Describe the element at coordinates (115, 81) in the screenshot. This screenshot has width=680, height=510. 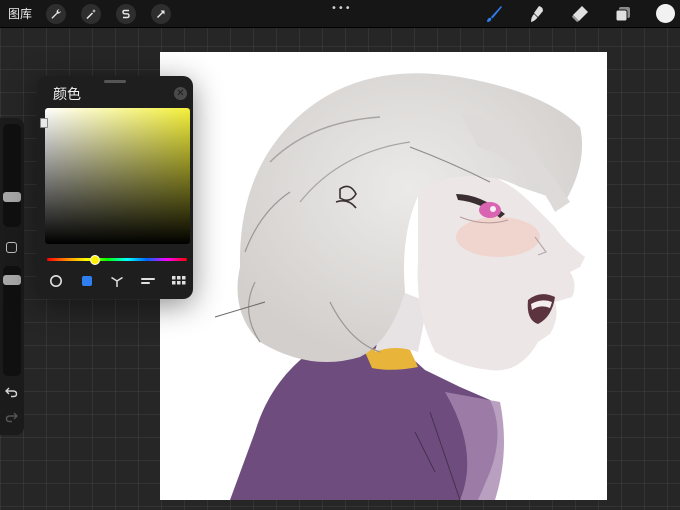
I see `panel-grabber` at that location.